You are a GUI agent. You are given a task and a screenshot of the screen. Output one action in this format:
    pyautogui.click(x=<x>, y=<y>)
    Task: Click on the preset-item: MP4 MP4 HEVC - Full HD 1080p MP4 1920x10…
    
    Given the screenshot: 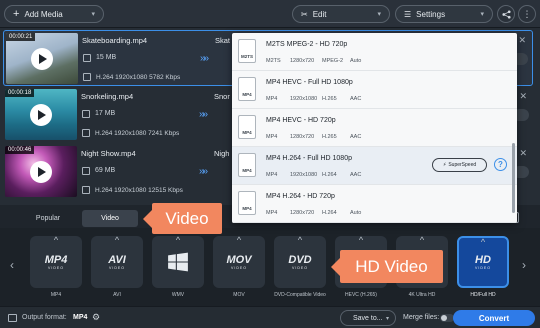 What is the action you would take?
    pyautogui.click(x=374, y=90)
    